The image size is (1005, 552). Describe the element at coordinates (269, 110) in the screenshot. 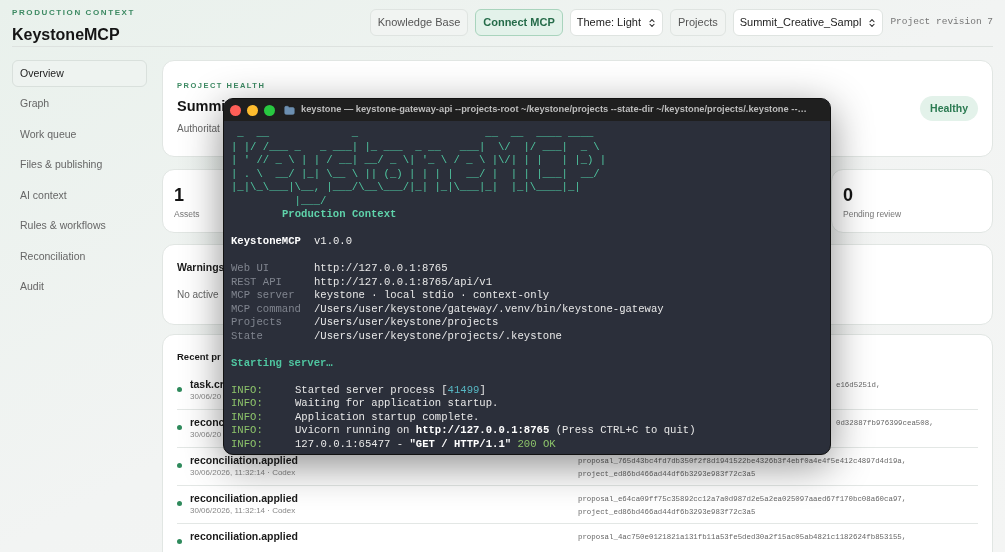

I see `maximize-icon` at that location.